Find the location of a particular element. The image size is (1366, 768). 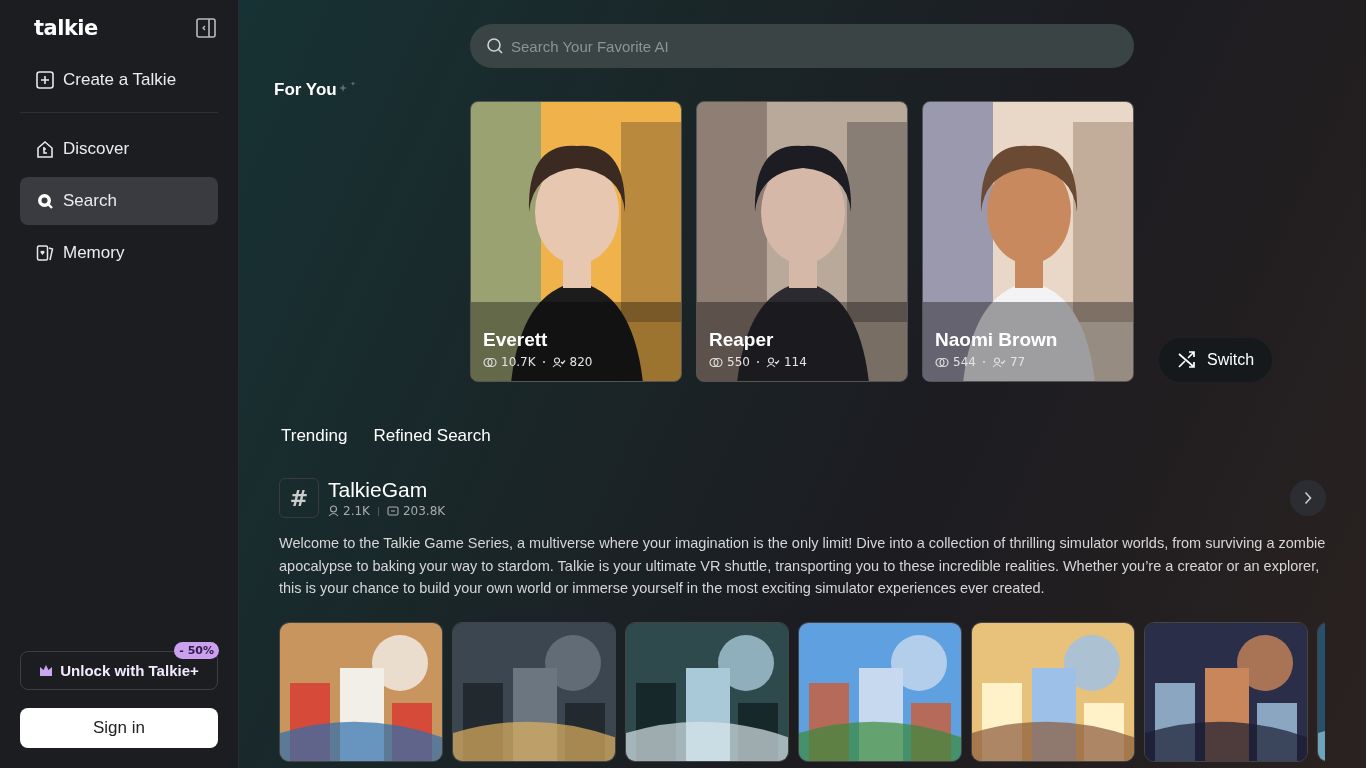

follower-count: 114 is located at coordinates (795, 362).